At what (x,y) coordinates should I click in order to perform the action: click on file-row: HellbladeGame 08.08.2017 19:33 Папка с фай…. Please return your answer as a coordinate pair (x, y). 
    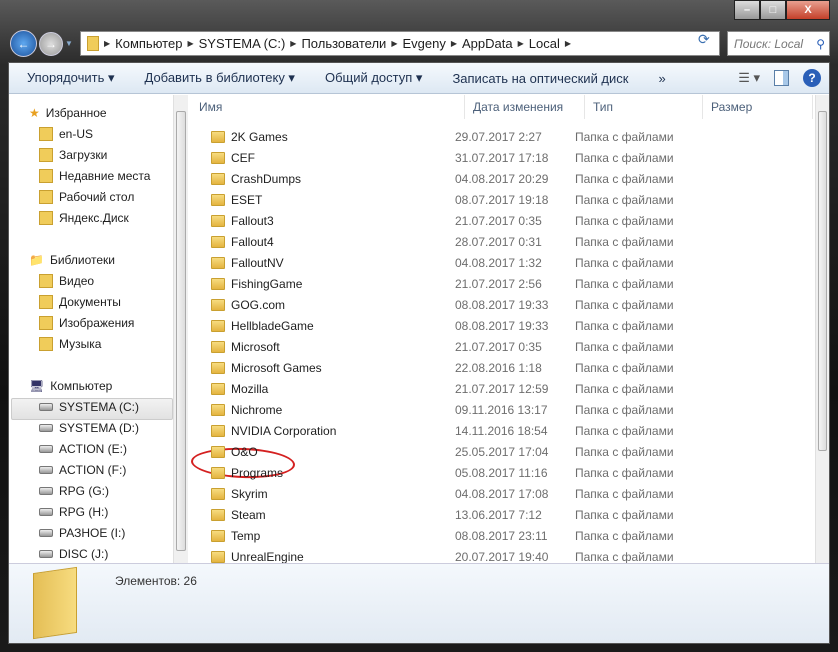
    Looking at the image, I should click on (503, 325).